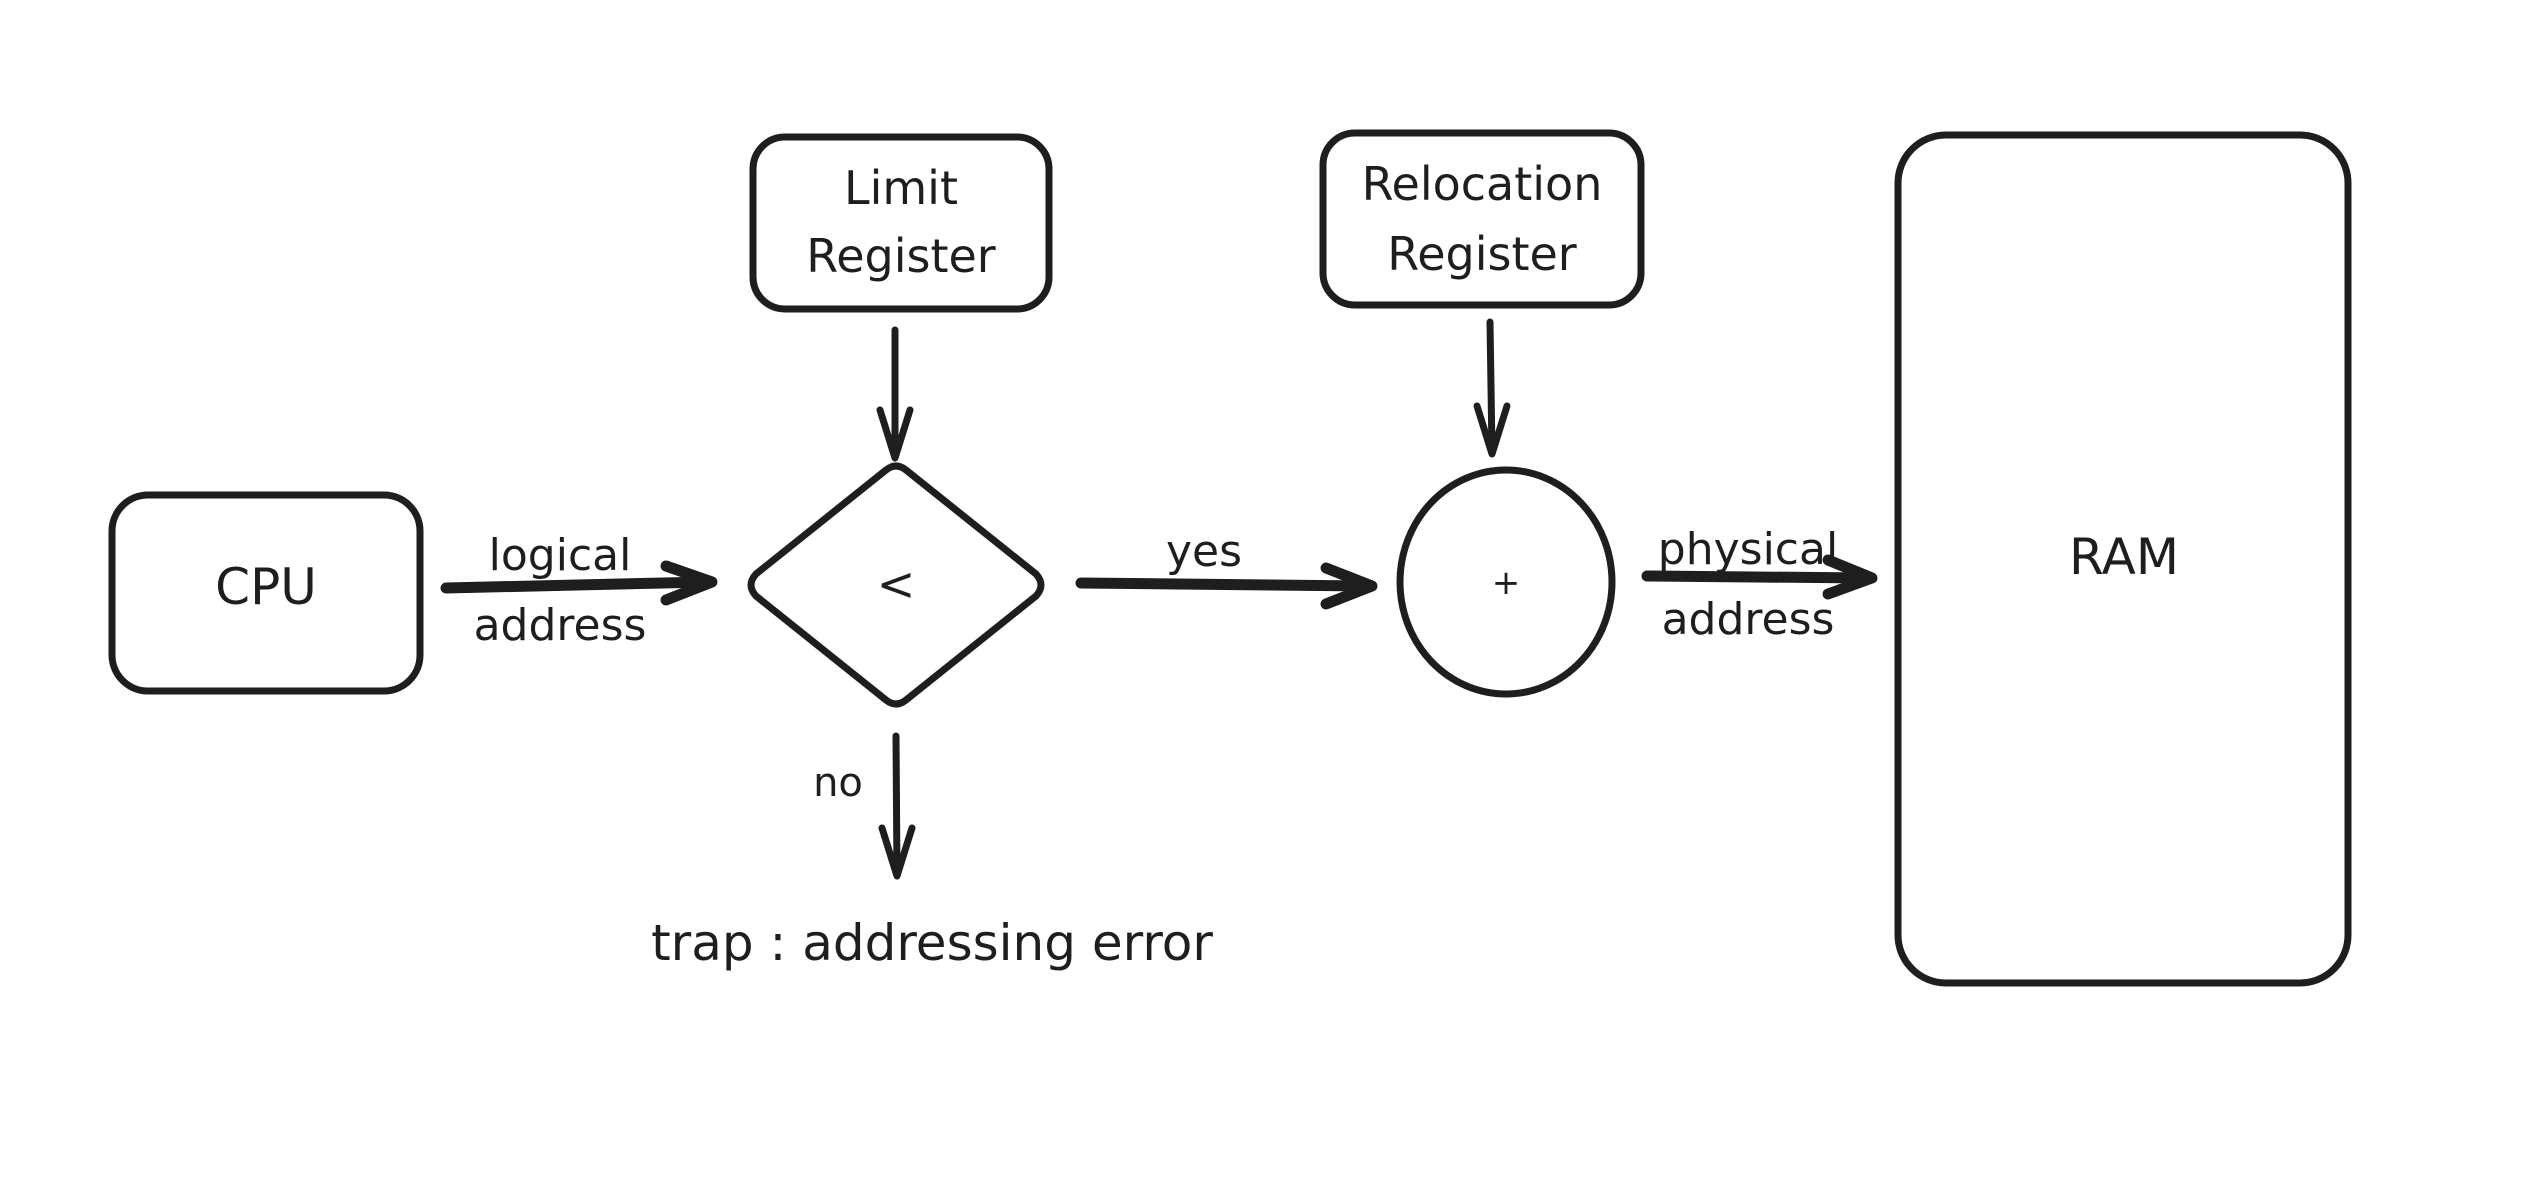  I want to click on logical-address-edge: logical address, so click(579, 590).